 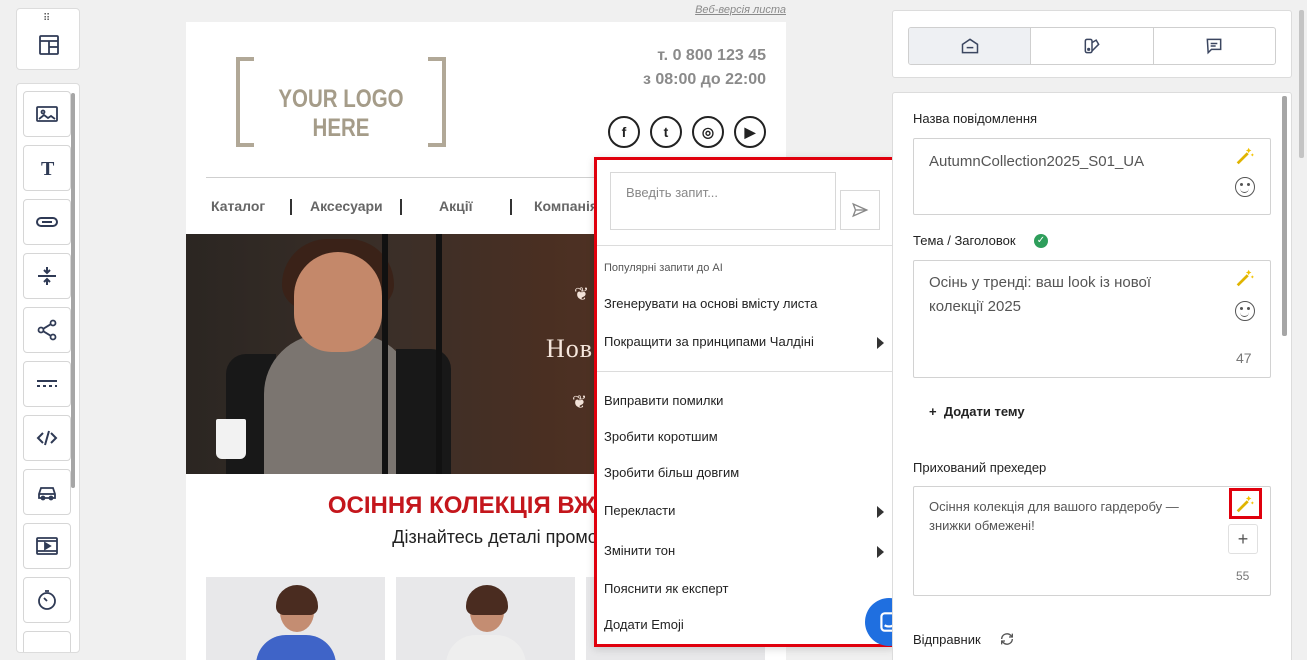 I want to click on panel-scrollbar, so click(x=1284, y=216).